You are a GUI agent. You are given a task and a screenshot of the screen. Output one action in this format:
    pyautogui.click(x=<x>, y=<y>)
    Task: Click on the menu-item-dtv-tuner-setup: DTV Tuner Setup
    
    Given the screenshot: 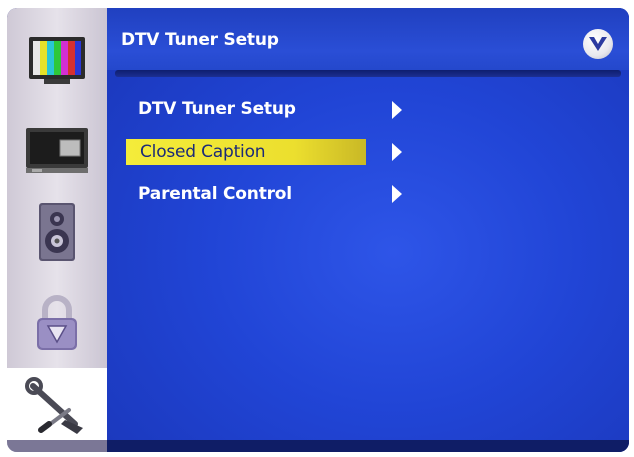 What is the action you would take?
    pyautogui.click(x=211, y=109)
    